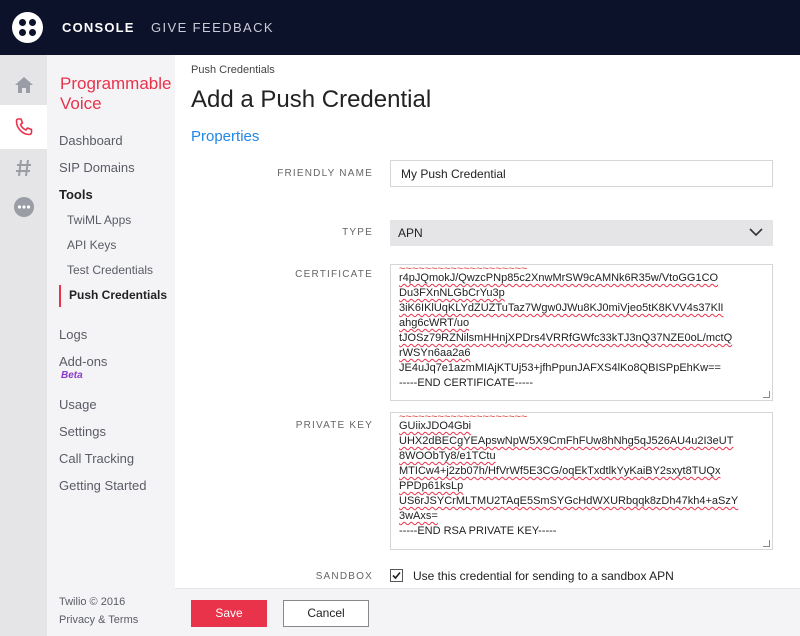 This screenshot has width=800, height=636. What do you see at coordinates (756, 232) in the screenshot?
I see `chevron-down-icon` at bounding box center [756, 232].